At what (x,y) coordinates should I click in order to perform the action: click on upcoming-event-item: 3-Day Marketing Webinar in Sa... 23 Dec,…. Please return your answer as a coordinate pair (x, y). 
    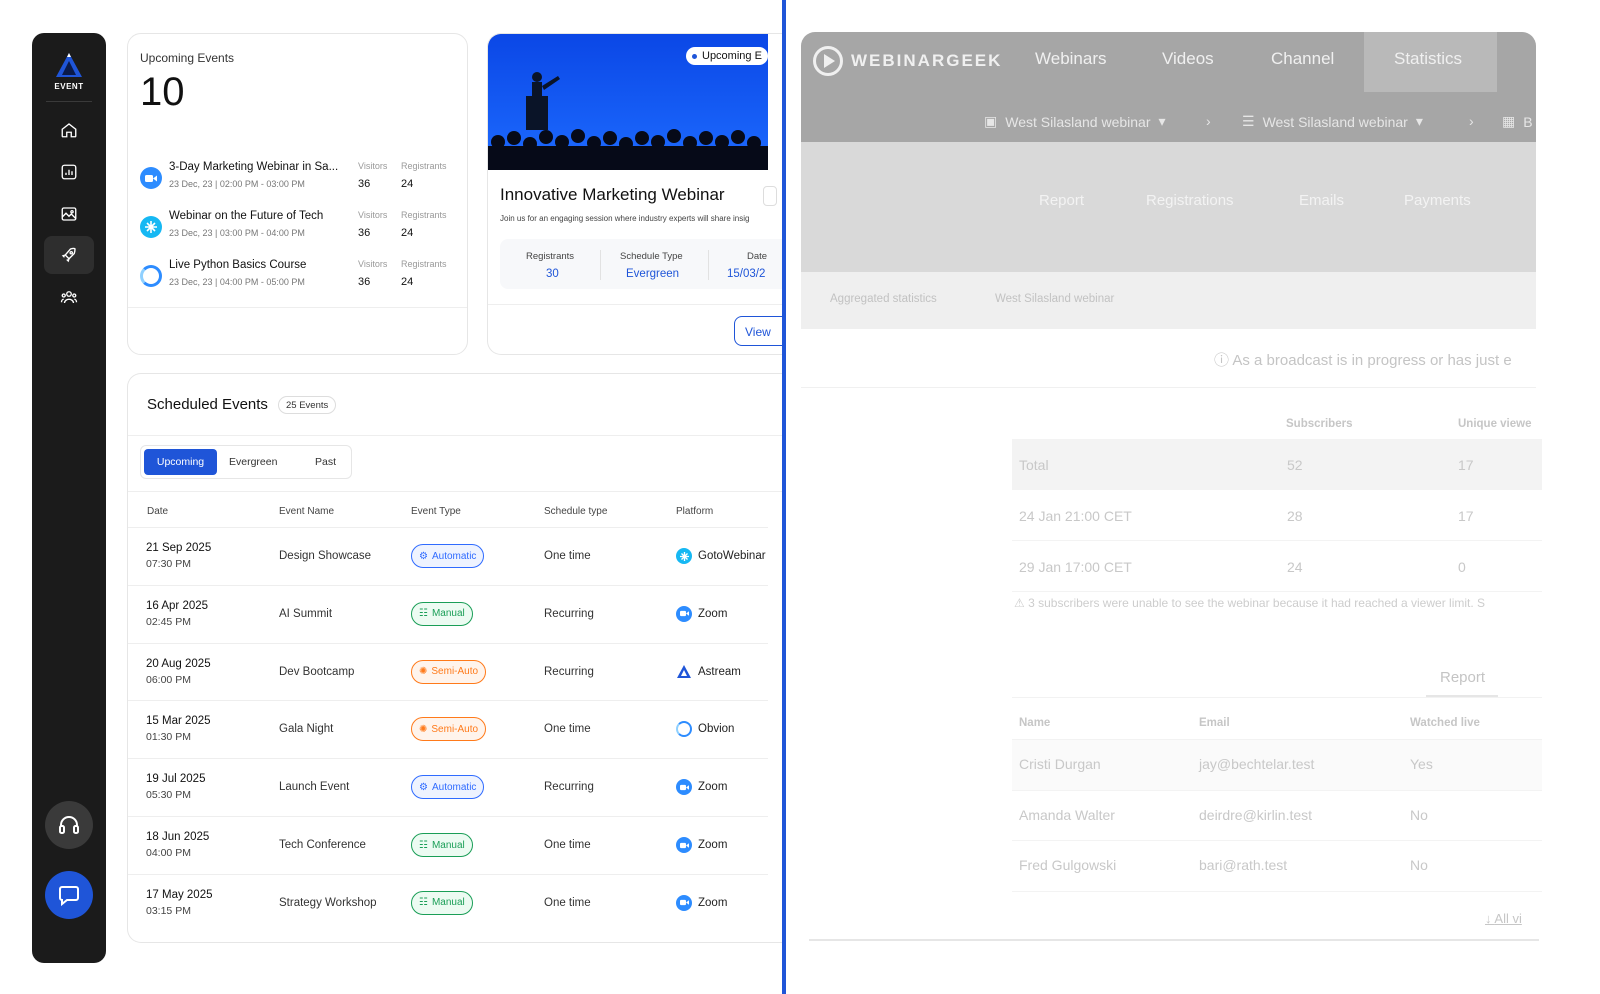
    Looking at the image, I should click on (300, 181).